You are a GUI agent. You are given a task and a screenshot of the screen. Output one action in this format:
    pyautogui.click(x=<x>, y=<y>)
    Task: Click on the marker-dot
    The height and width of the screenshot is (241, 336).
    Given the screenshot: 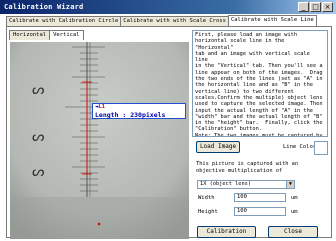 What is the action you would take?
    pyautogui.click(x=99, y=224)
    